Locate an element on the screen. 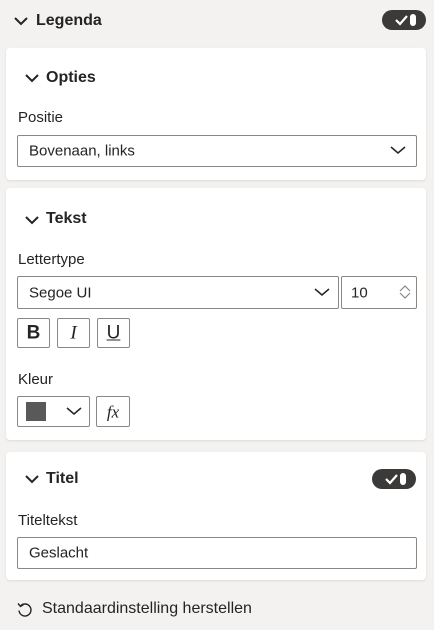  options-title: Opties is located at coordinates (71, 77).